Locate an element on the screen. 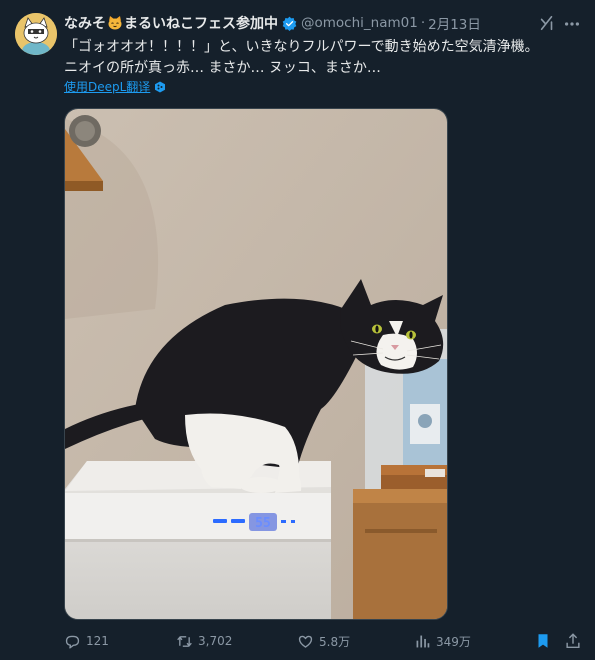 The image size is (595, 660). translate-link: 使用DeepL翻译 is located at coordinates (115, 86).